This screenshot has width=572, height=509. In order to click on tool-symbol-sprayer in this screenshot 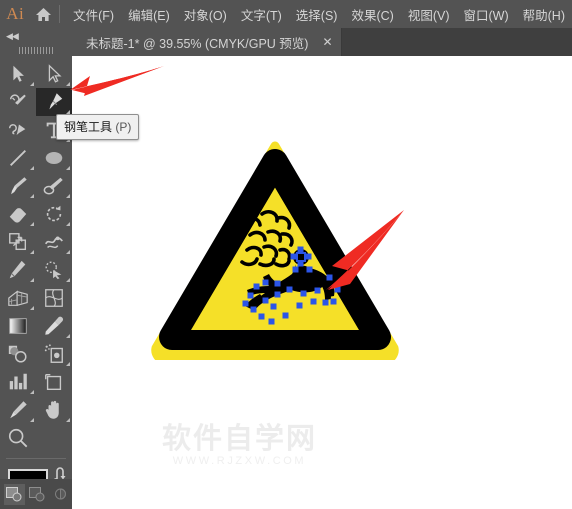, I will do `click(54, 354)`.